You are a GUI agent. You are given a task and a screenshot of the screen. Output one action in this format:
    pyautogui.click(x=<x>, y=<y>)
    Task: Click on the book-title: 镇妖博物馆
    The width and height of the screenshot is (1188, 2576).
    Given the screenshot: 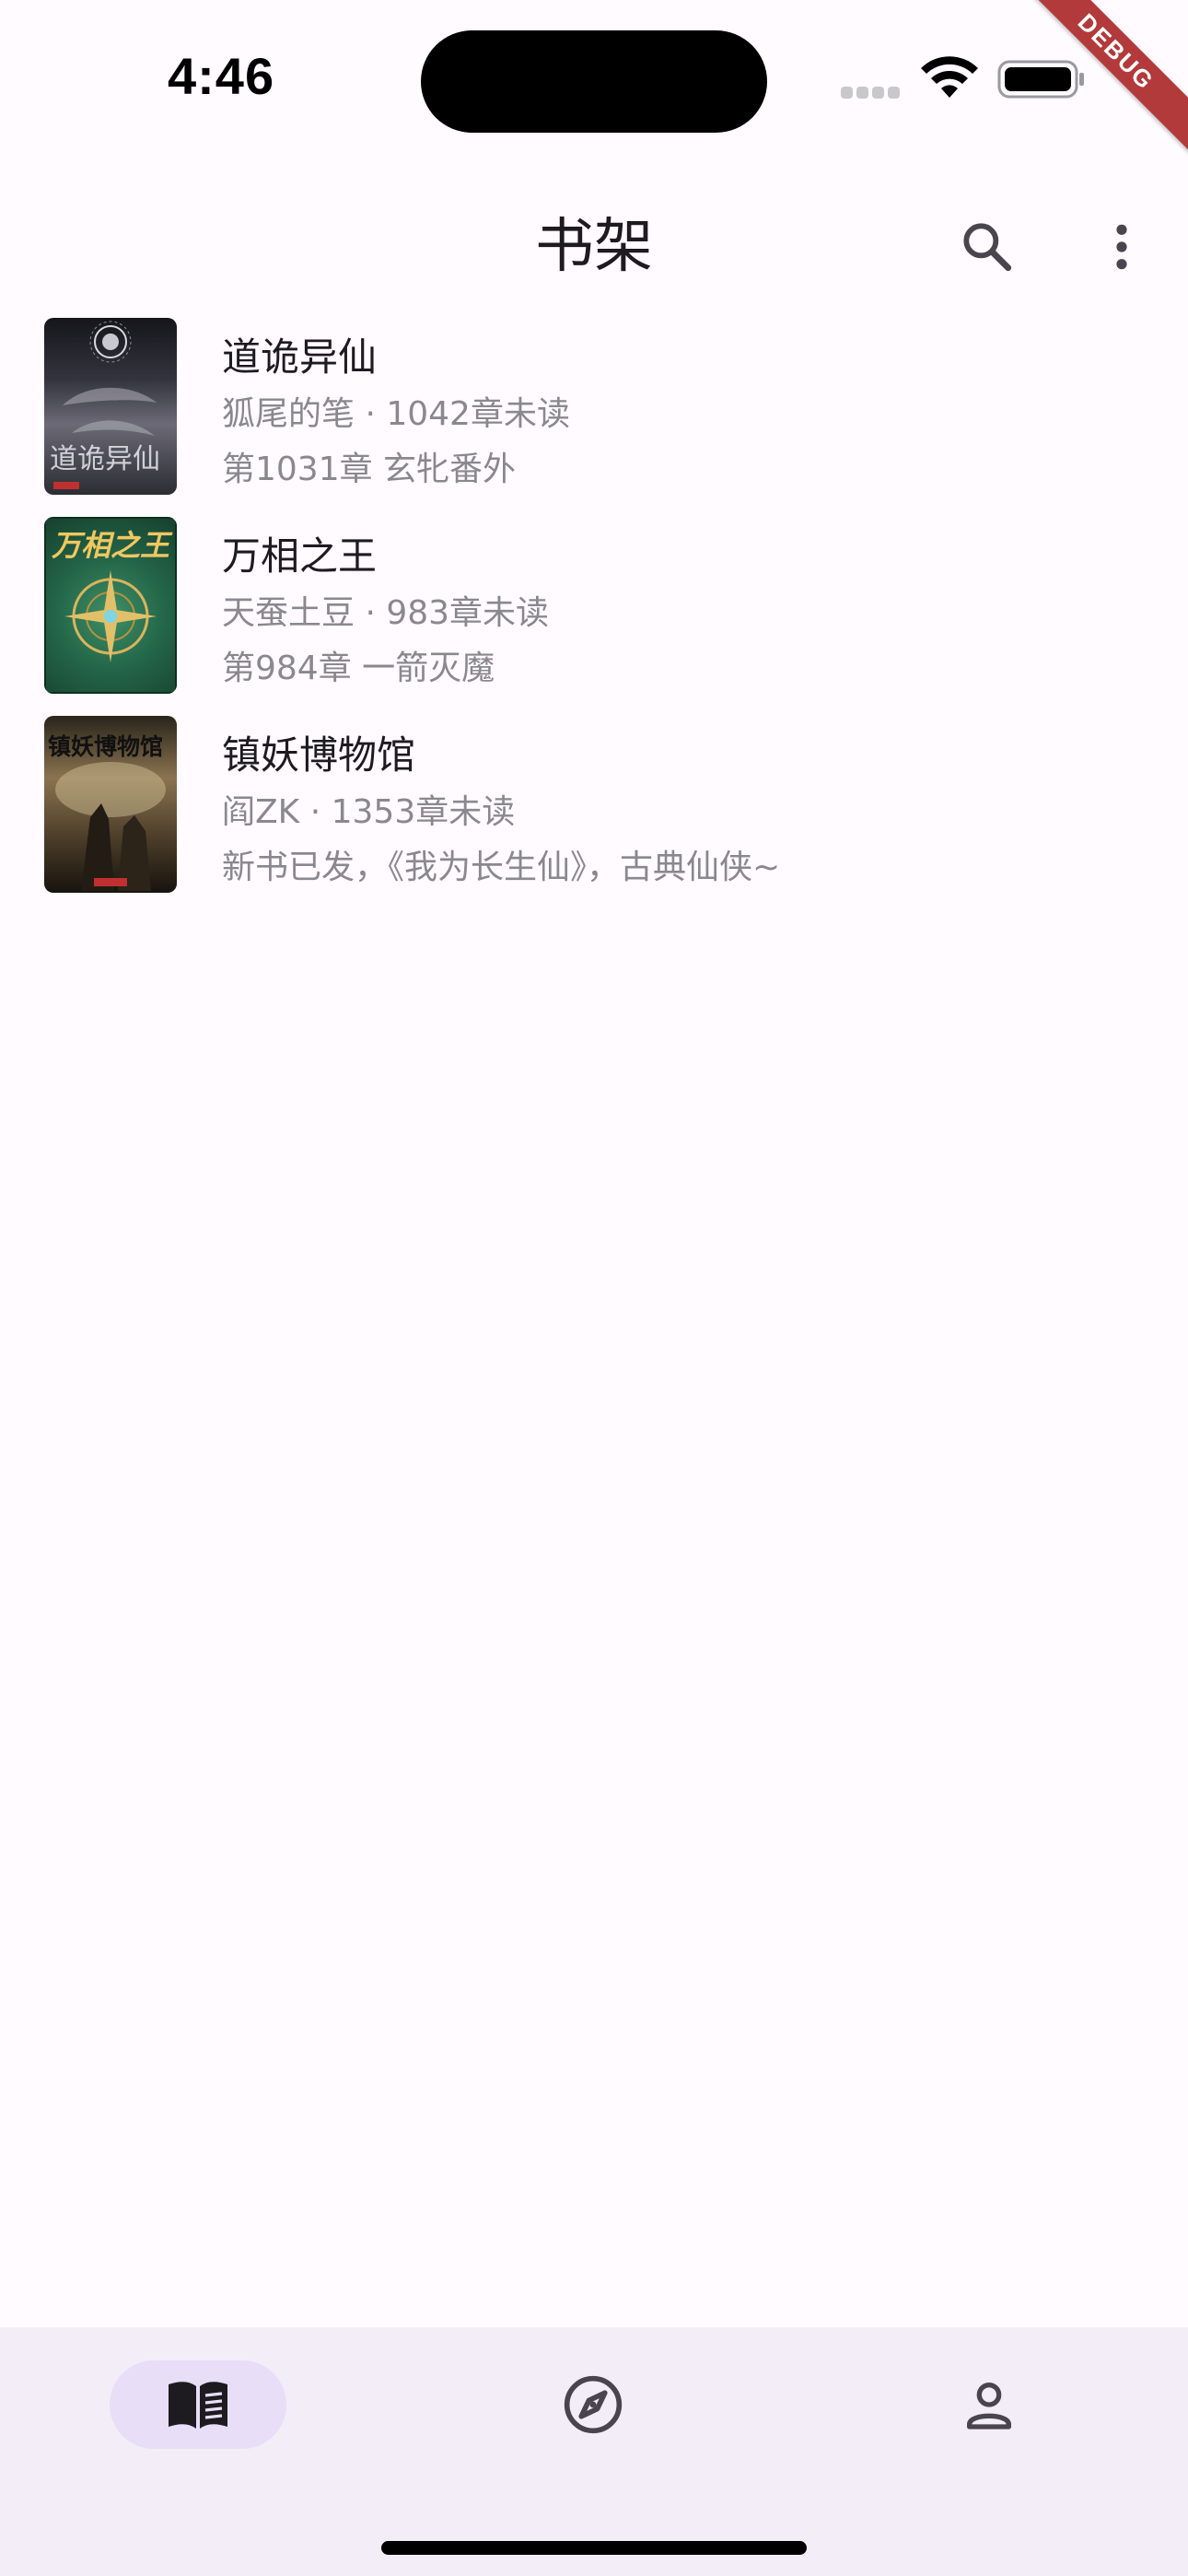 What is the action you would take?
    pyautogui.click(x=319, y=755)
    